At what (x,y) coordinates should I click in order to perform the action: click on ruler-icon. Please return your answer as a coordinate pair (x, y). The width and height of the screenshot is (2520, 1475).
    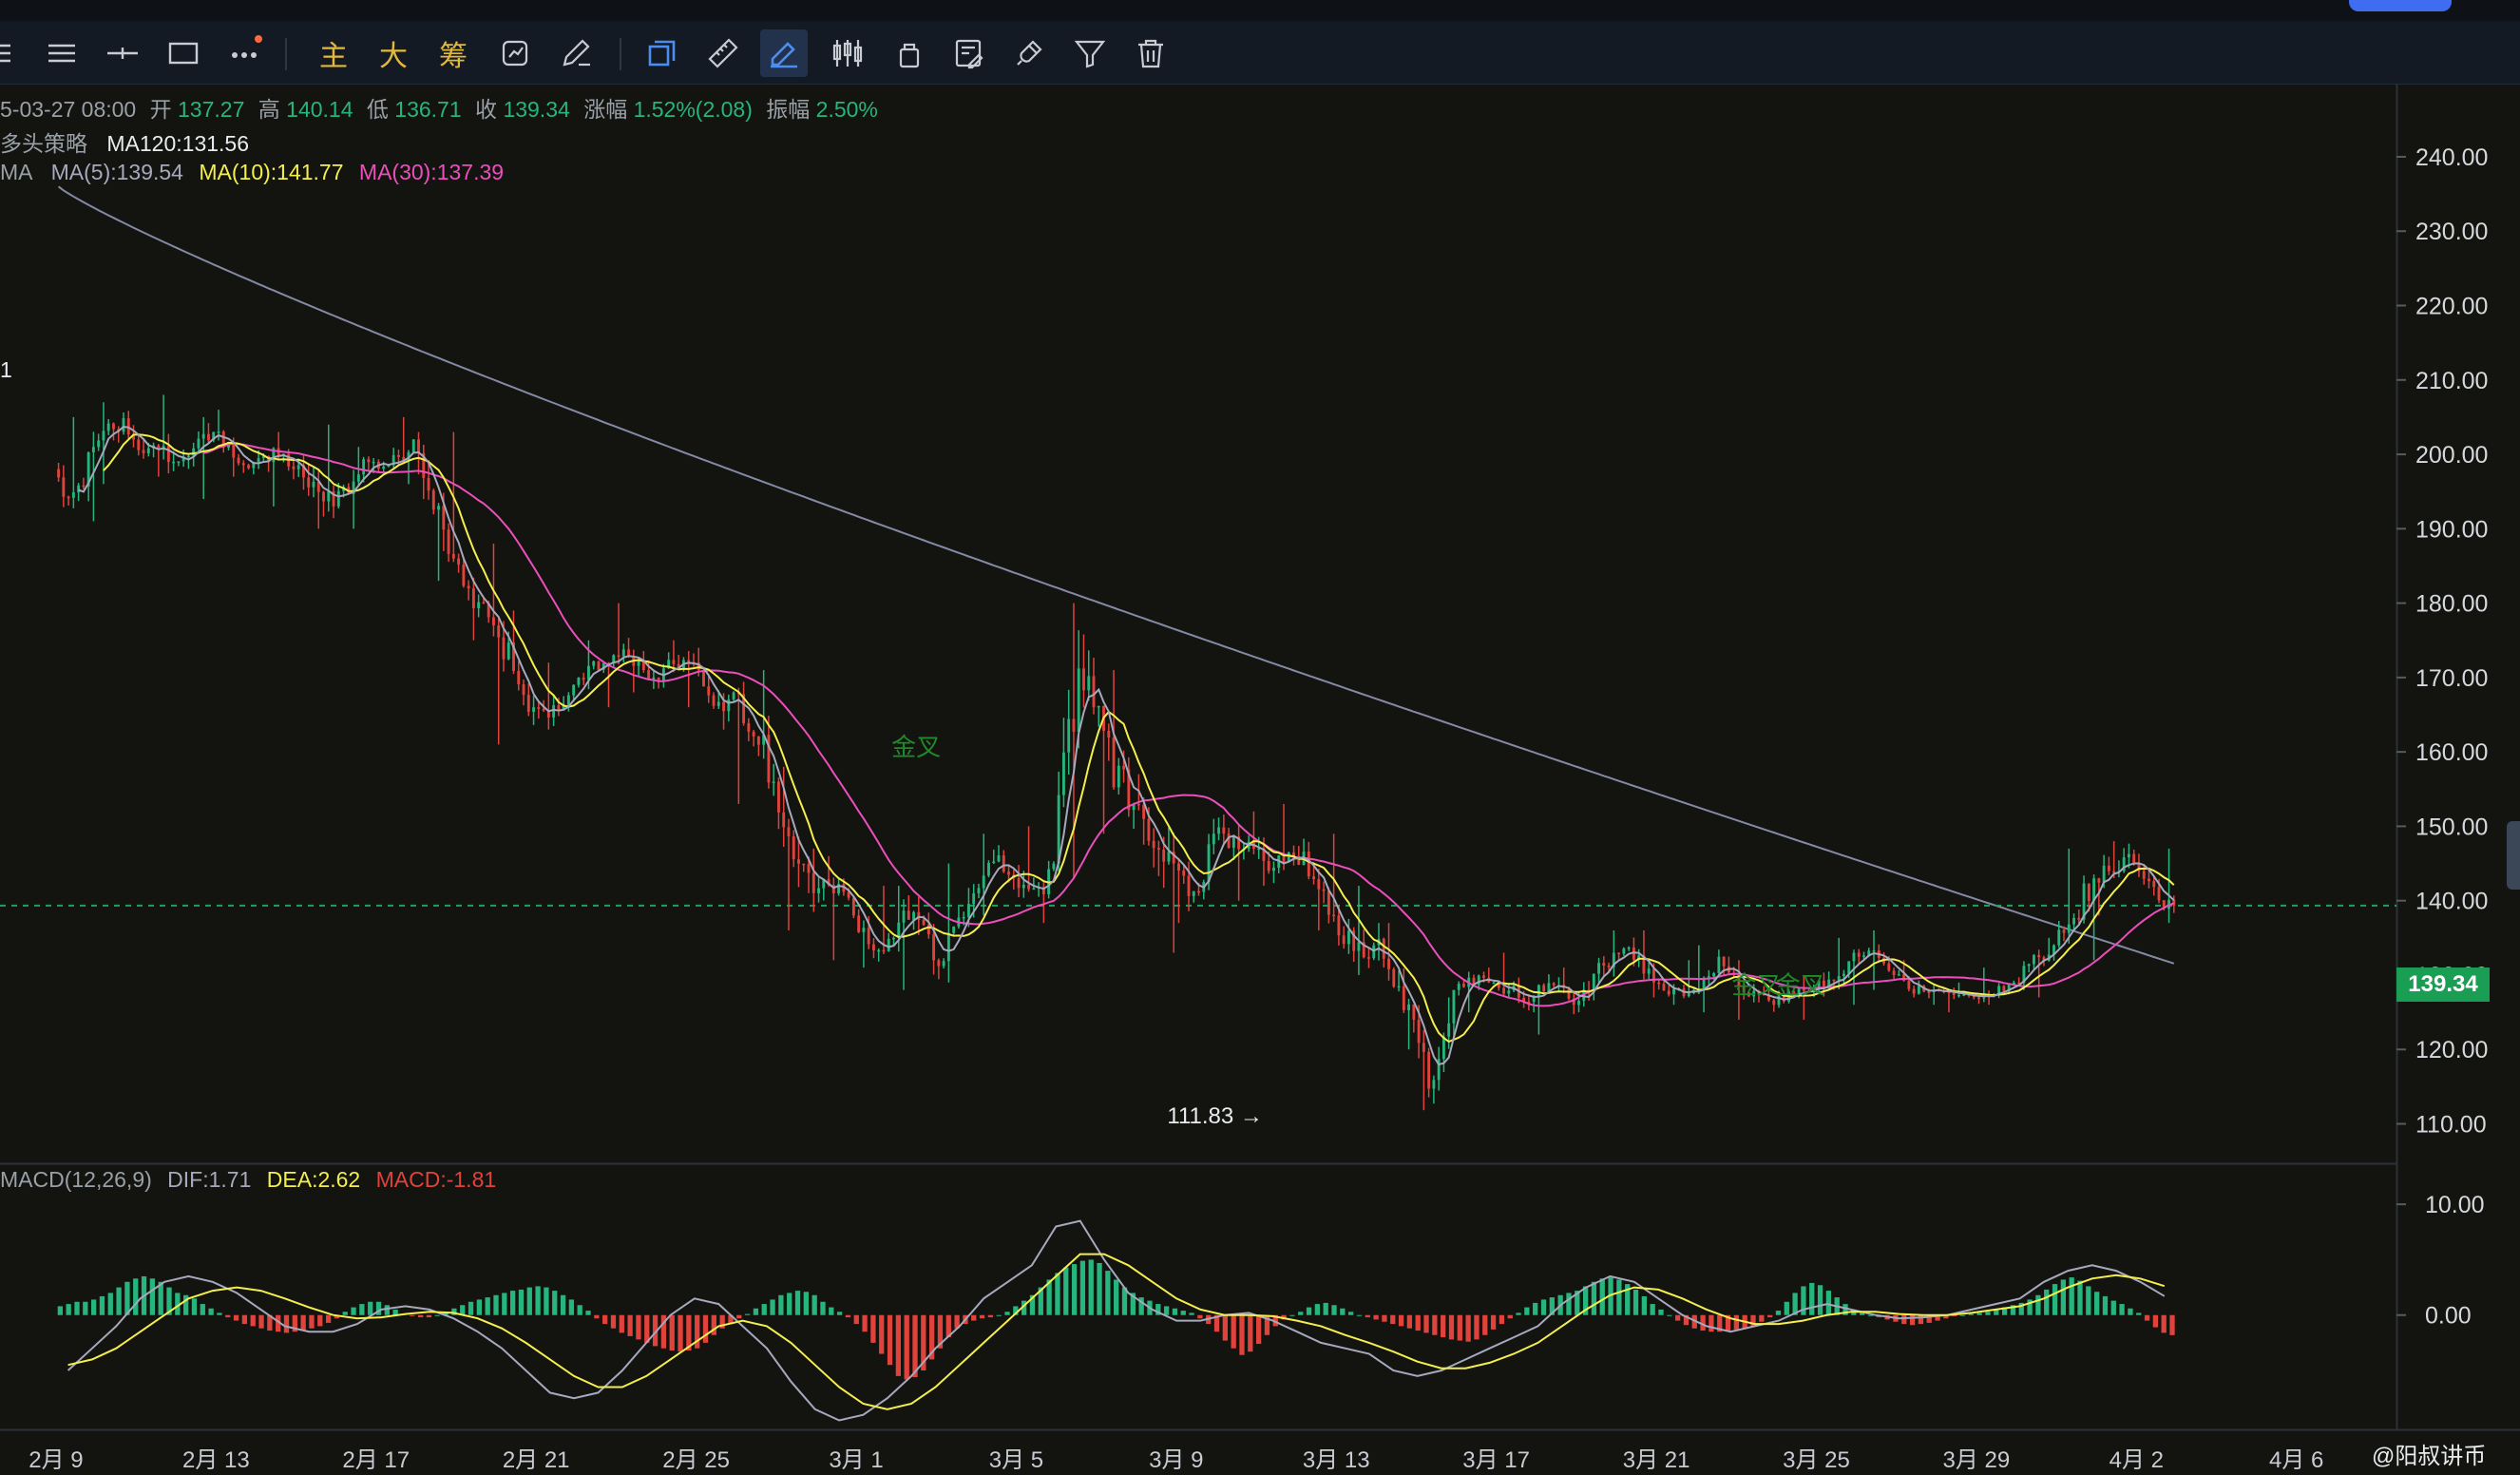
    Looking at the image, I should click on (723, 53).